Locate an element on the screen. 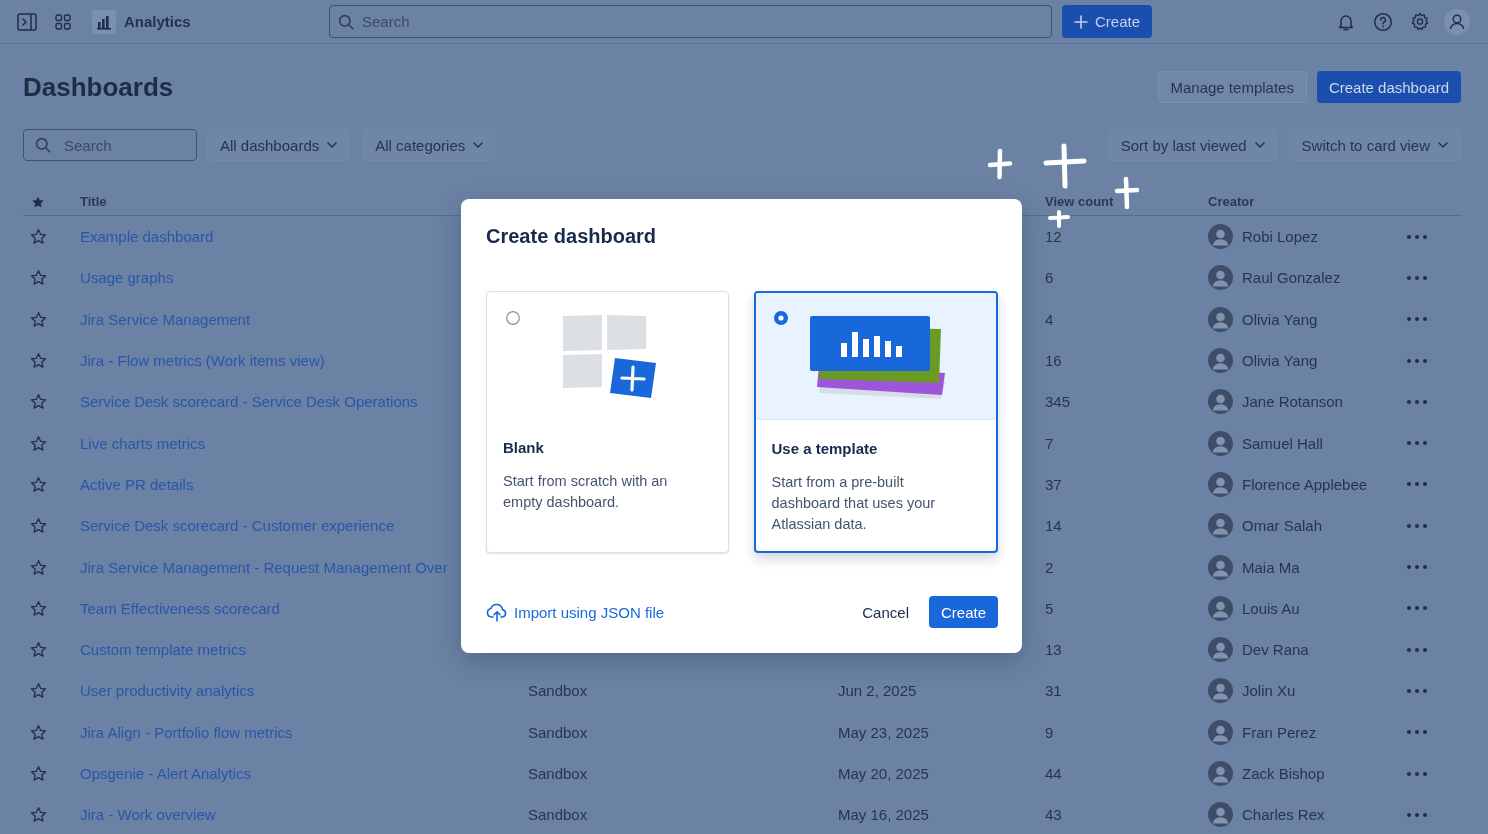 This screenshot has width=1488, height=834. creator-name: Zack Bishop is located at coordinates (1283, 773).